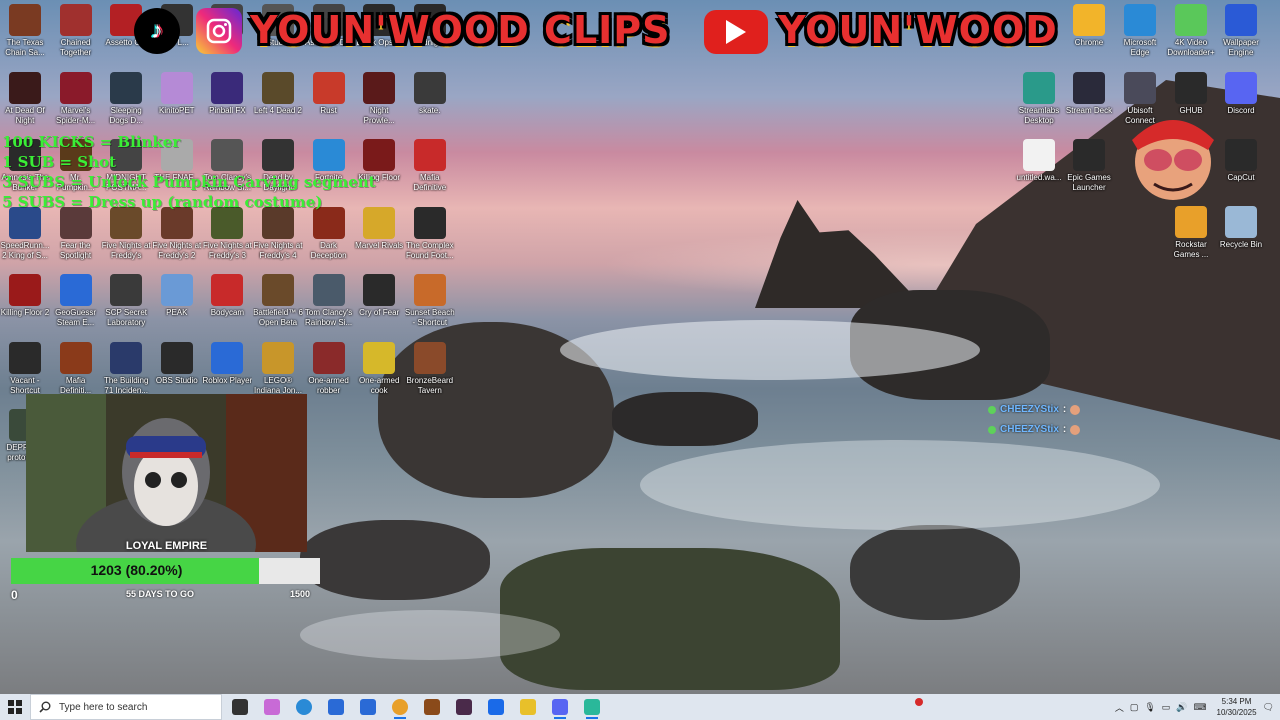 The image size is (1280, 720). Describe the element at coordinates (177, 110) in the screenshot. I see `desktop-icon-label: KinitoPET` at that location.